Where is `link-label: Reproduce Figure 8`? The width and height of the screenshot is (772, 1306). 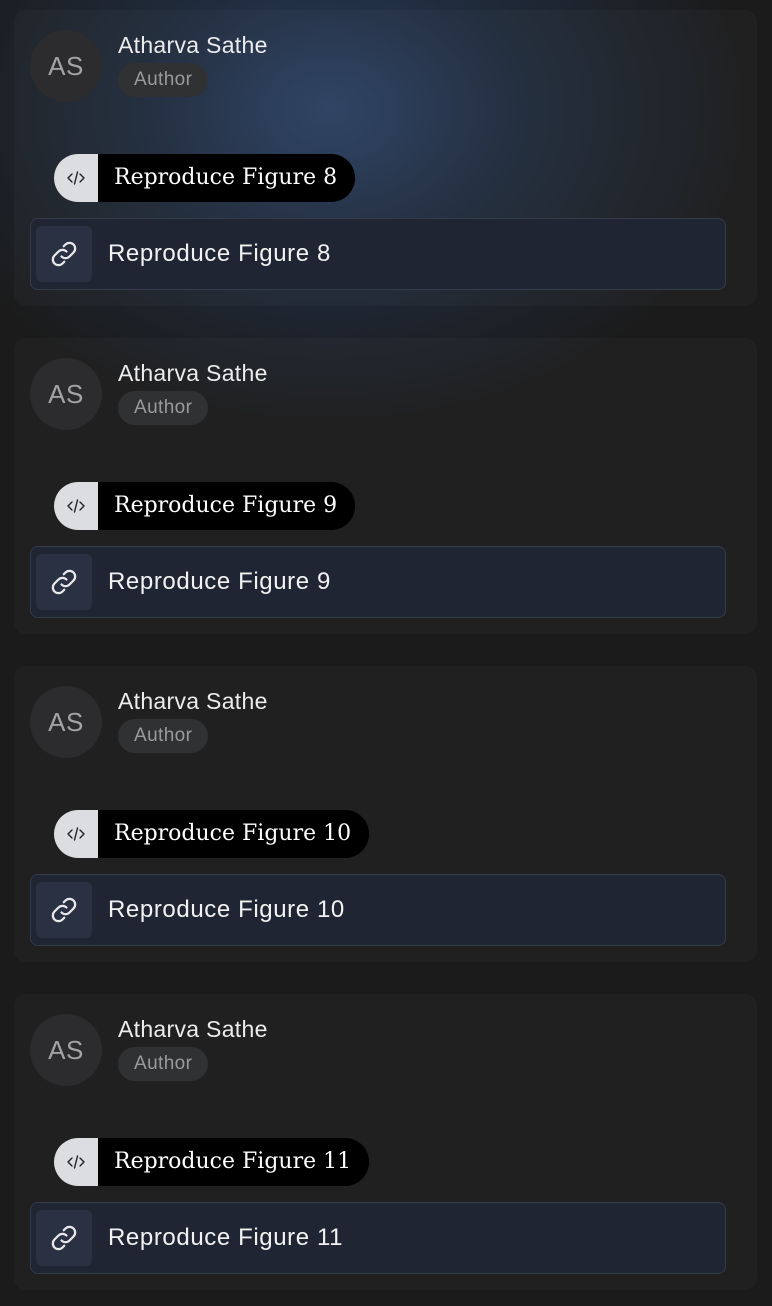
link-label: Reproduce Figure 8 is located at coordinates (219, 253).